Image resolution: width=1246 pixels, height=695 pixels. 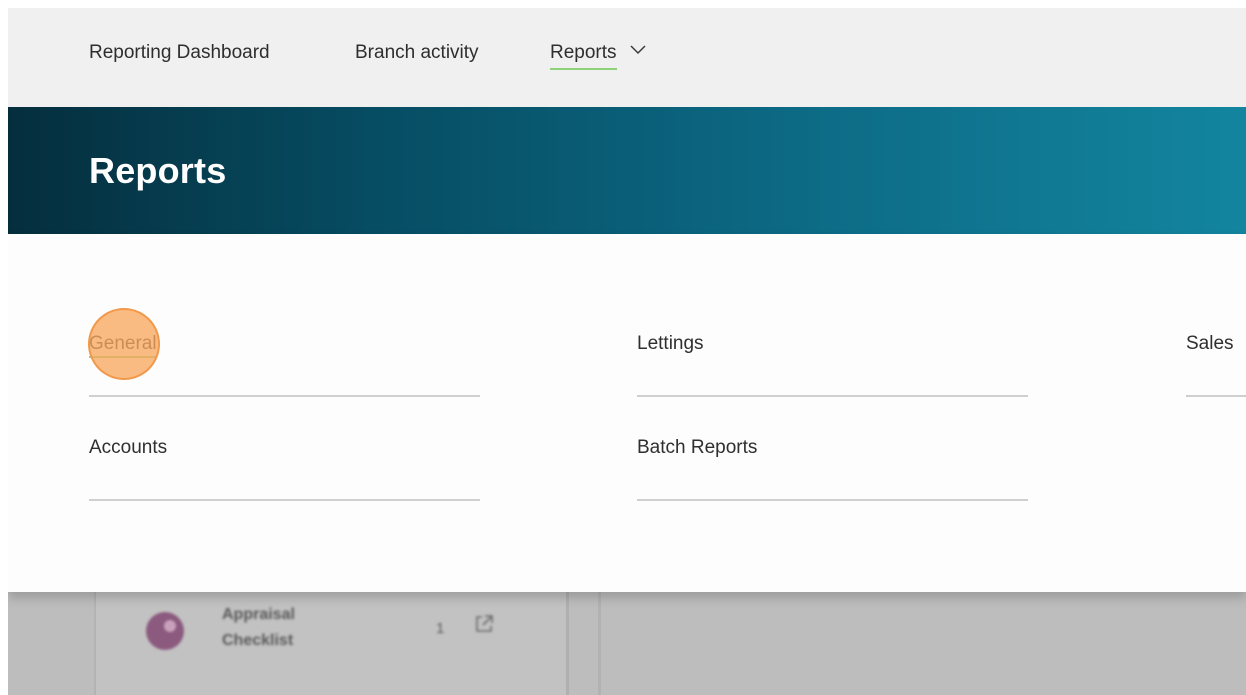 What do you see at coordinates (583, 56) in the screenshot?
I see `nav-item-label: Reports` at bounding box center [583, 56].